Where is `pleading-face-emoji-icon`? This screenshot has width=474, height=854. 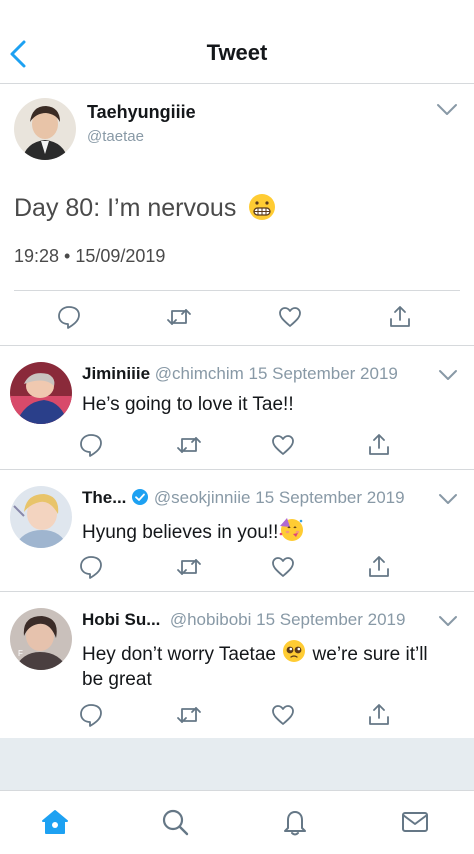
pleading-face-emoji-icon is located at coordinates (294, 651).